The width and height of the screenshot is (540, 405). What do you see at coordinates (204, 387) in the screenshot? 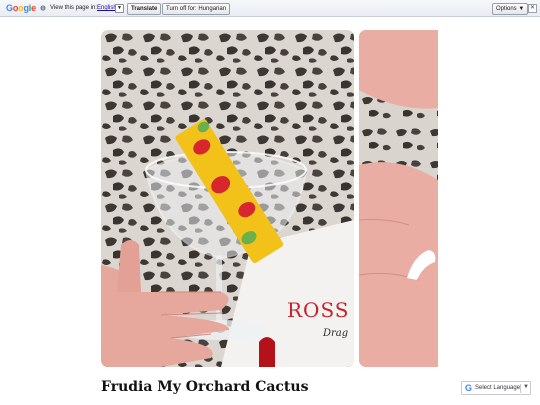
I see `post-title: Frudia My Orchard Cactus` at bounding box center [204, 387].